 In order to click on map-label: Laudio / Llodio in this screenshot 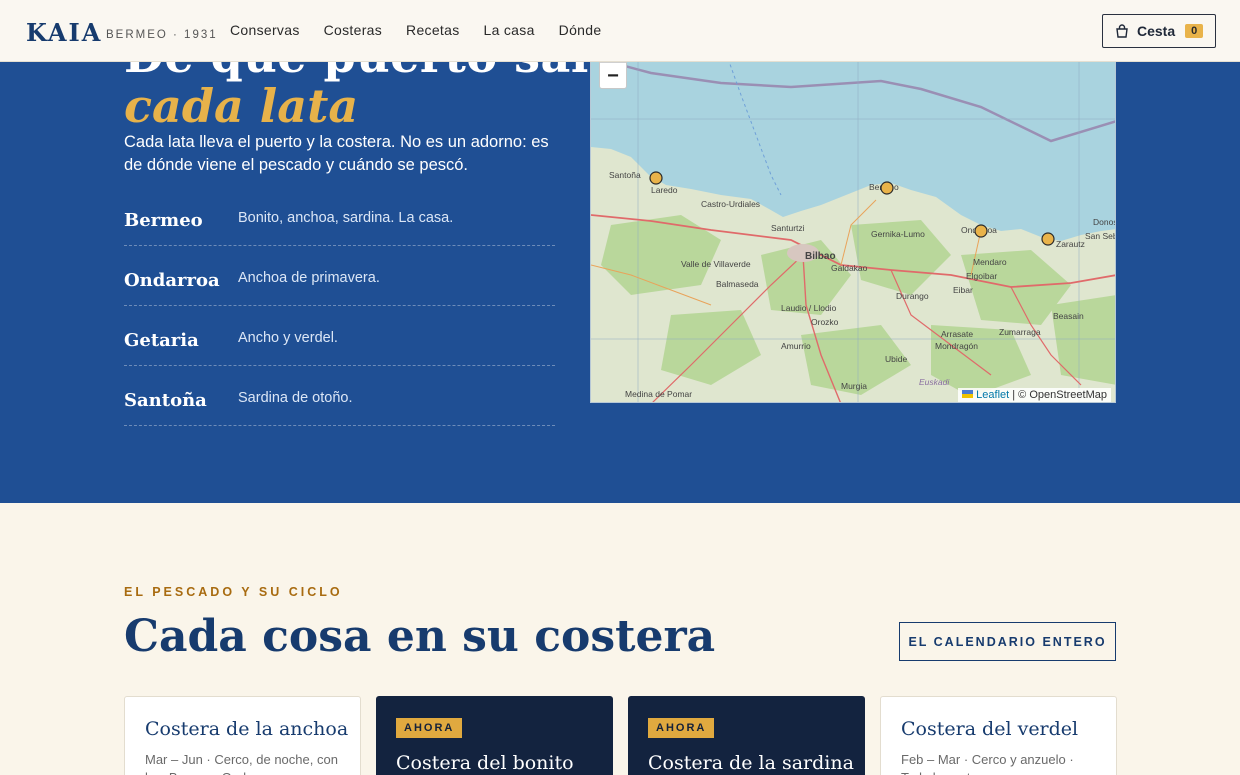, I will do `click(809, 308)`.